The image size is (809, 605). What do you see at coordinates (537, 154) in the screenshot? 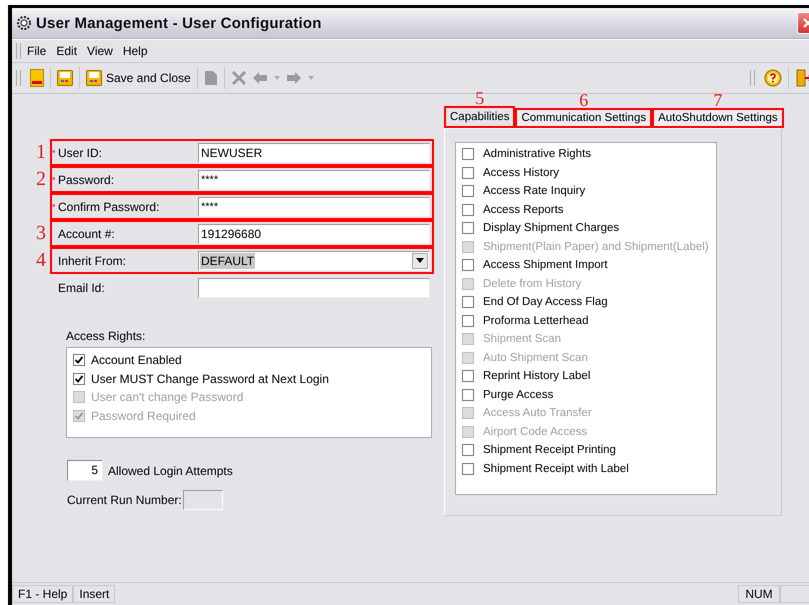
I see `checkbox-label: Administrative Rights` at bounding box center [537, 154].